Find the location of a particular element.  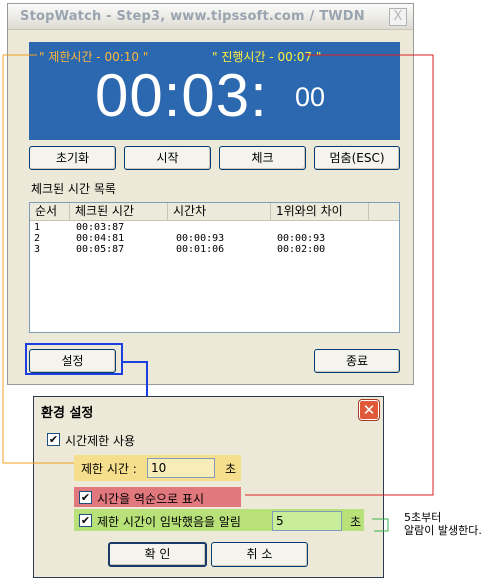

annotation-note: 5초부터 알람이 발생한다. is located at coordinates (443, 524).